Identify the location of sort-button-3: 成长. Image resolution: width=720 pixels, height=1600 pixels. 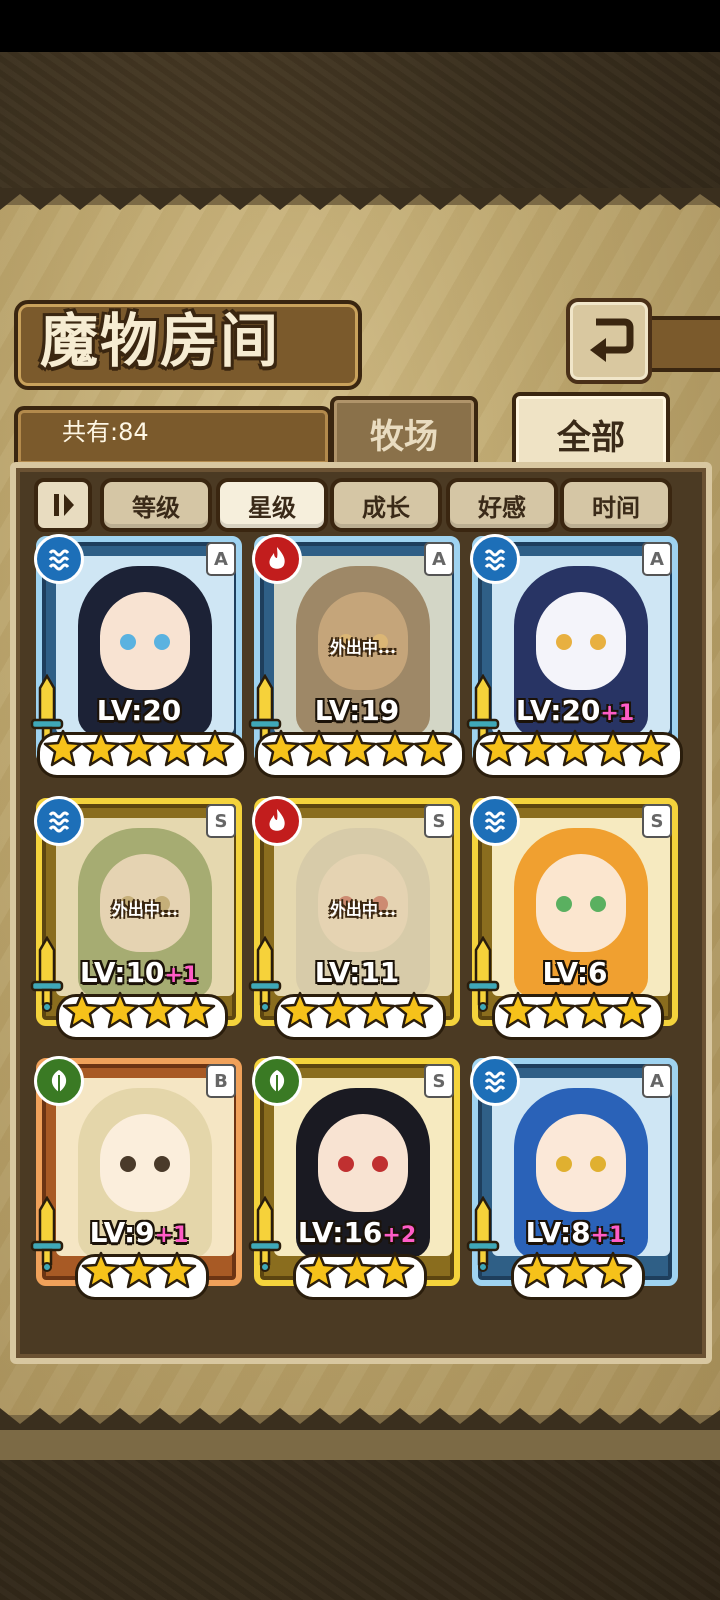
(386, 505).